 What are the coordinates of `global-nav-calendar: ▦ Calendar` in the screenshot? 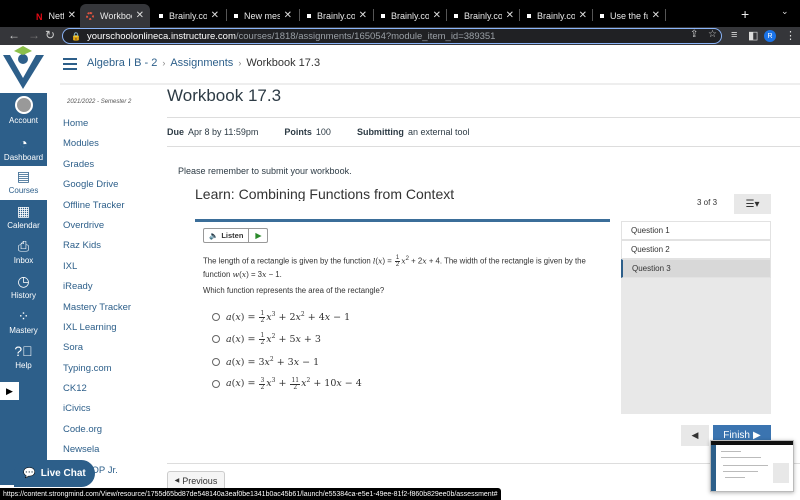 It's located at (23, 218).